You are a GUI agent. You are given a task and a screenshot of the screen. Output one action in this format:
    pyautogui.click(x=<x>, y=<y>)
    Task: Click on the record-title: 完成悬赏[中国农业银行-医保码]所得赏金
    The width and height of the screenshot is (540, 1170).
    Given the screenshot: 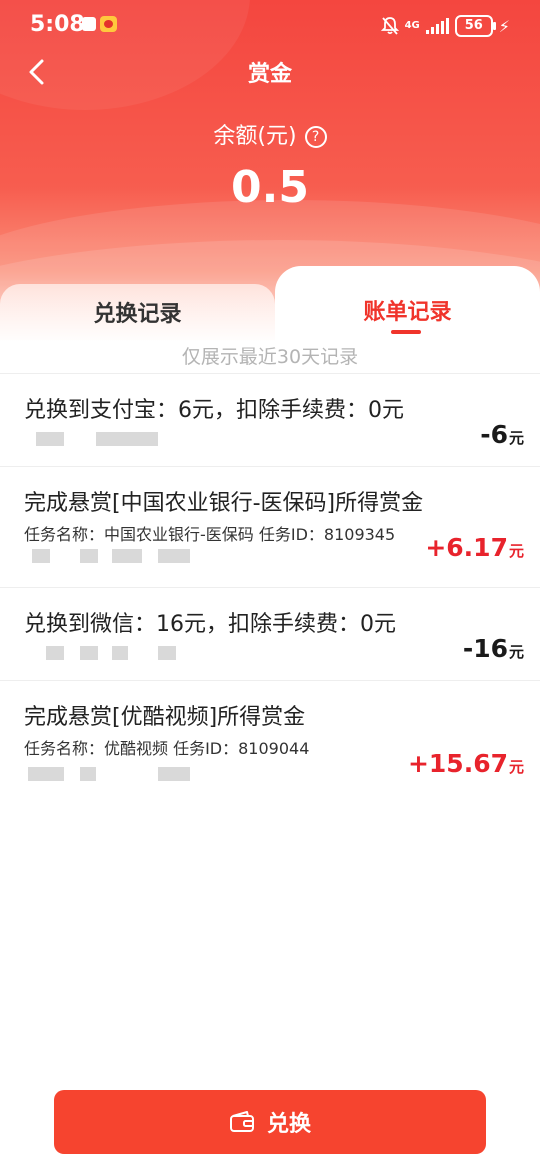 What is the action you would take?
    pyautogui.click(x=224, y=503)
    